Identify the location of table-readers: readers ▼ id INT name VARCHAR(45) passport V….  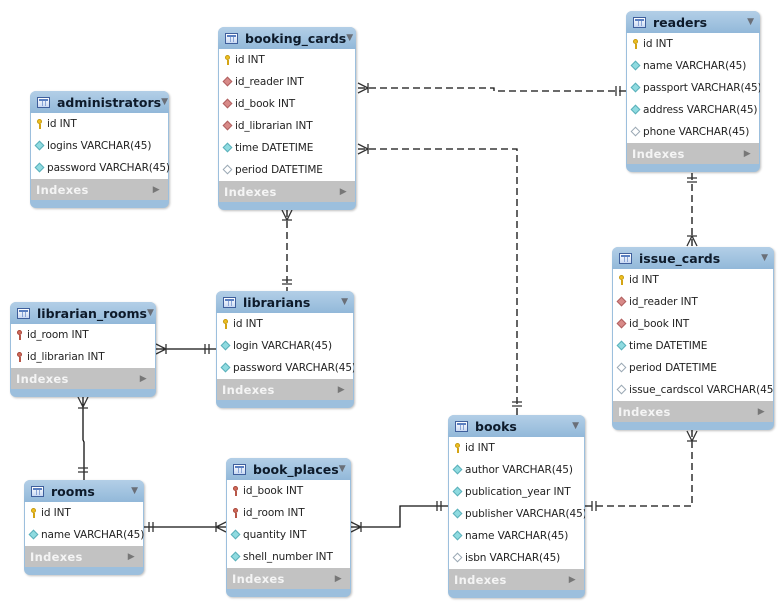
(693, 91).